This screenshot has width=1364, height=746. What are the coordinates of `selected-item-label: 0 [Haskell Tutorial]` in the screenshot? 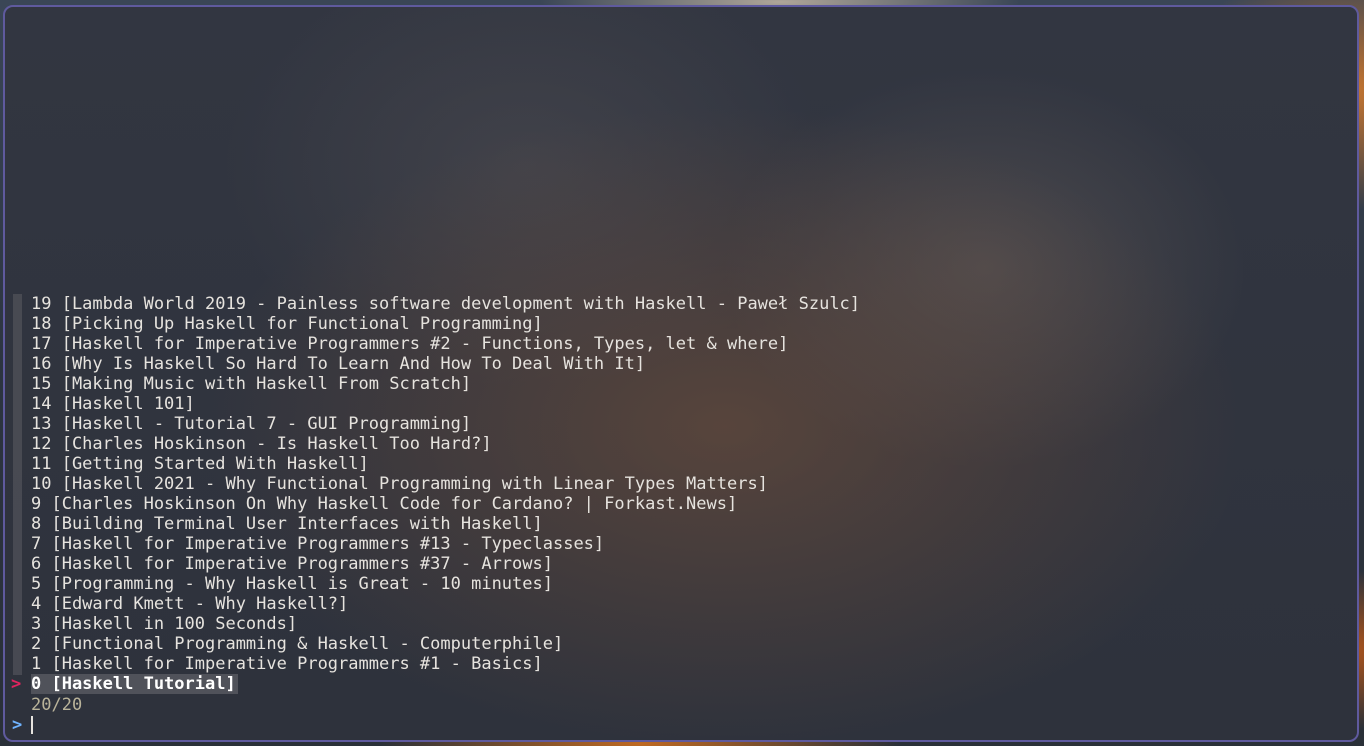 It's located at (134, 684).